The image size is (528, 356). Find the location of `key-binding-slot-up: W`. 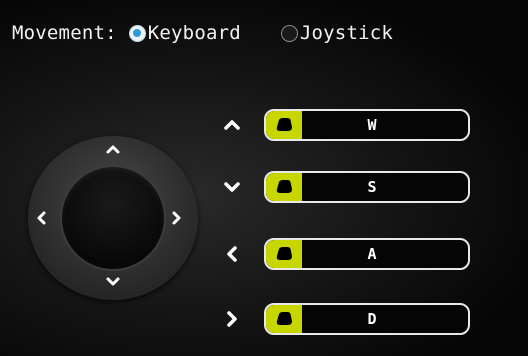

key-binding-slot-up: W is located at coordinates (367, 125).